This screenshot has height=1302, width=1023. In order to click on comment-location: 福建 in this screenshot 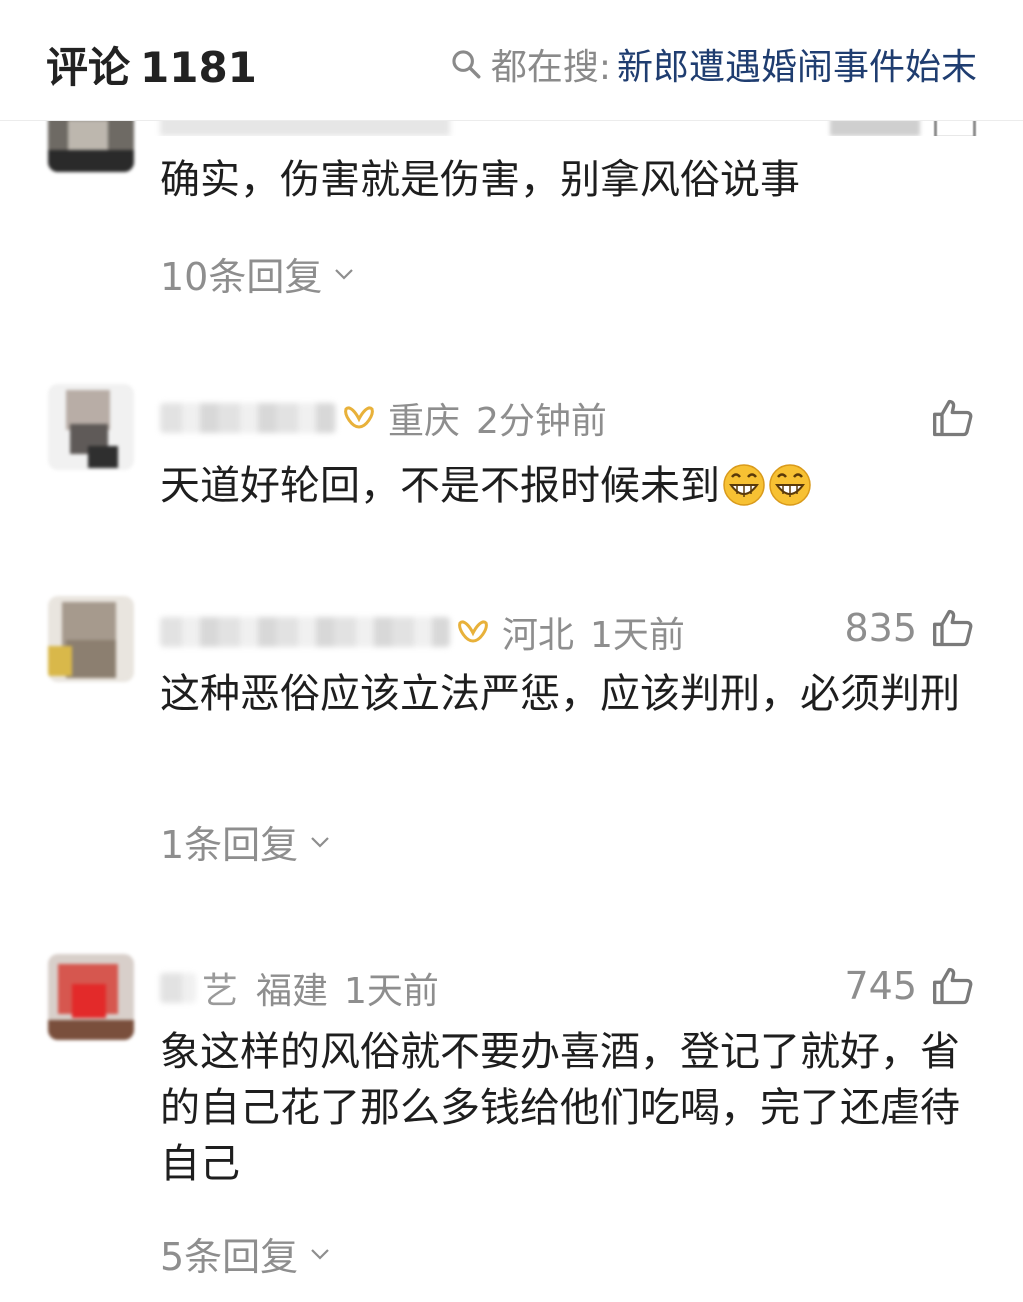, I will do `click(292, 991)`.